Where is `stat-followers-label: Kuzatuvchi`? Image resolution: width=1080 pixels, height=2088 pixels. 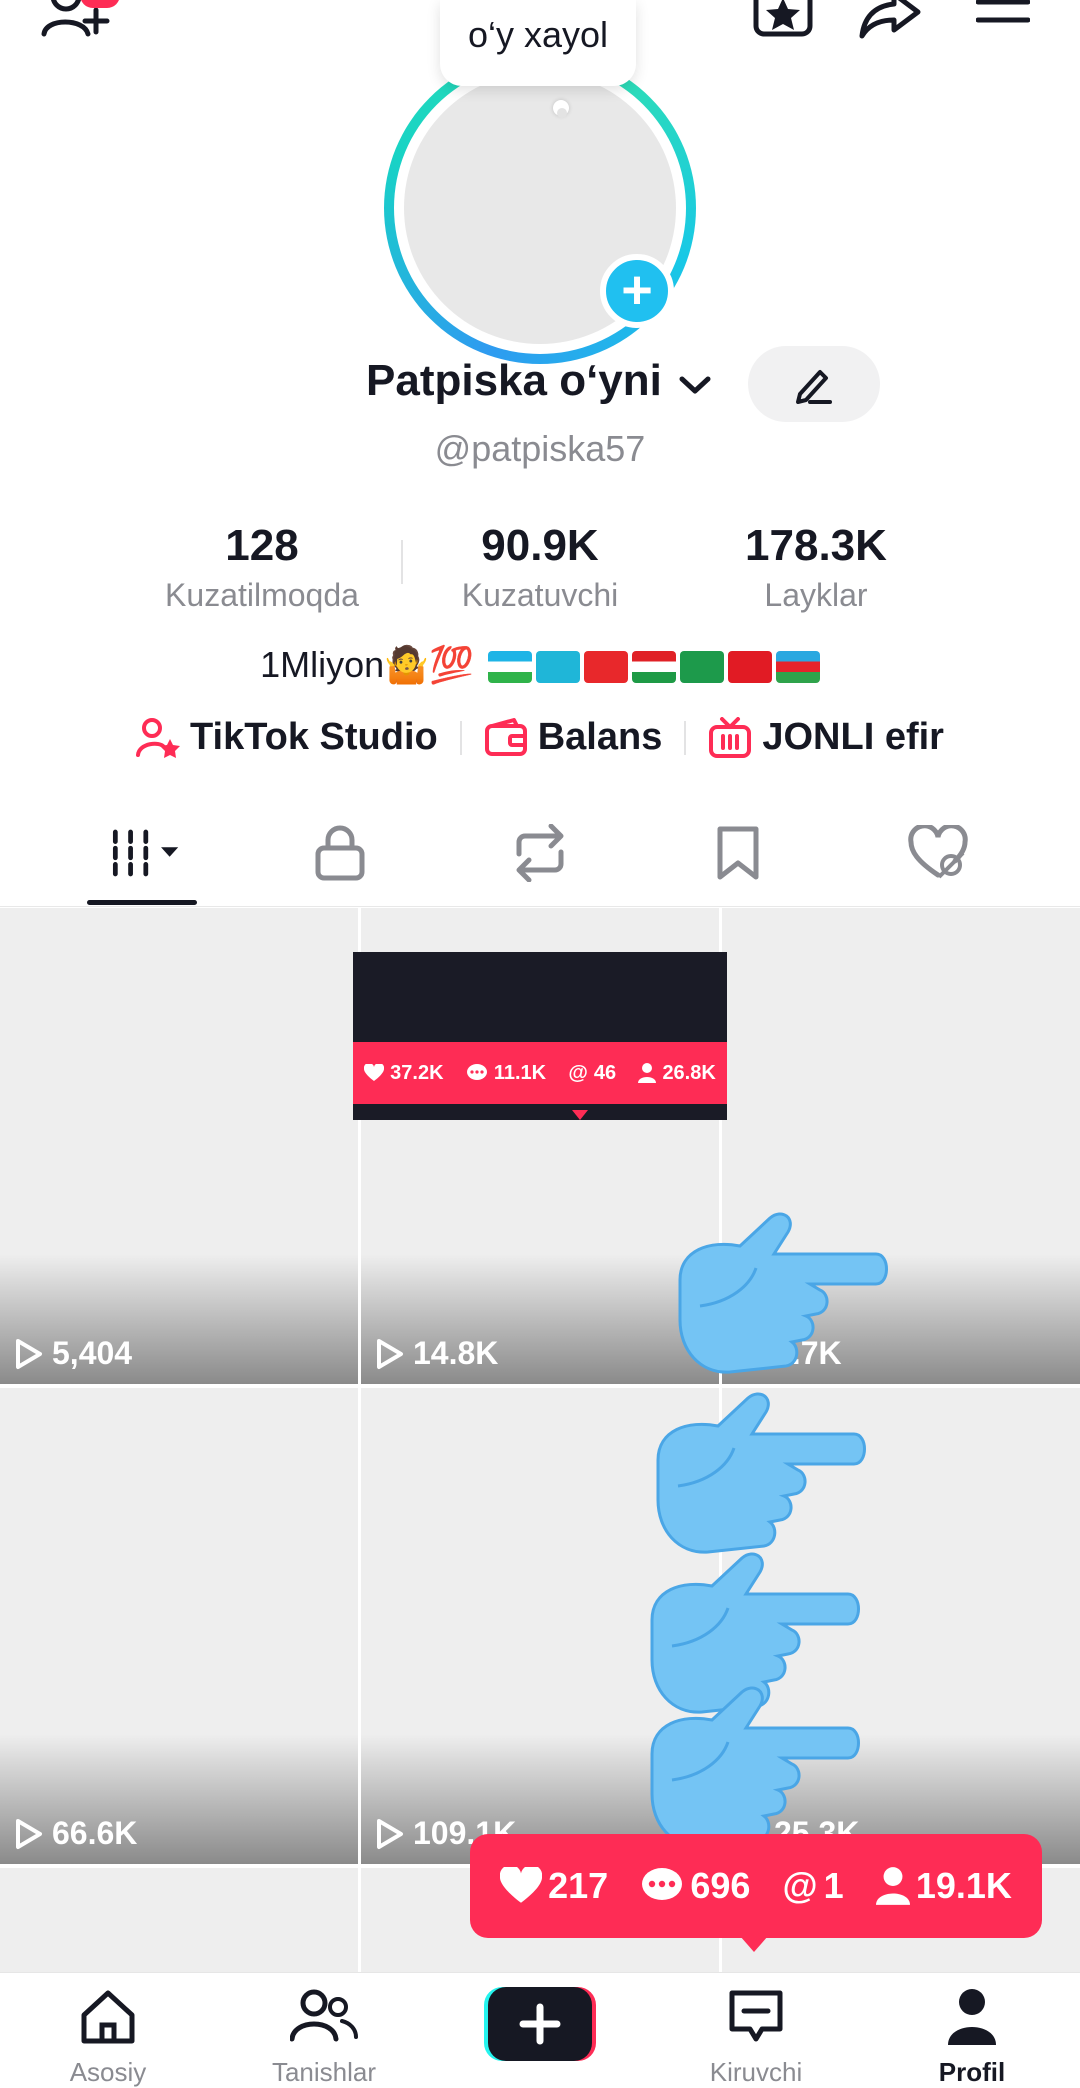
stat-followers-label: Kuzatuvchi is located at coordinates (540, 595).